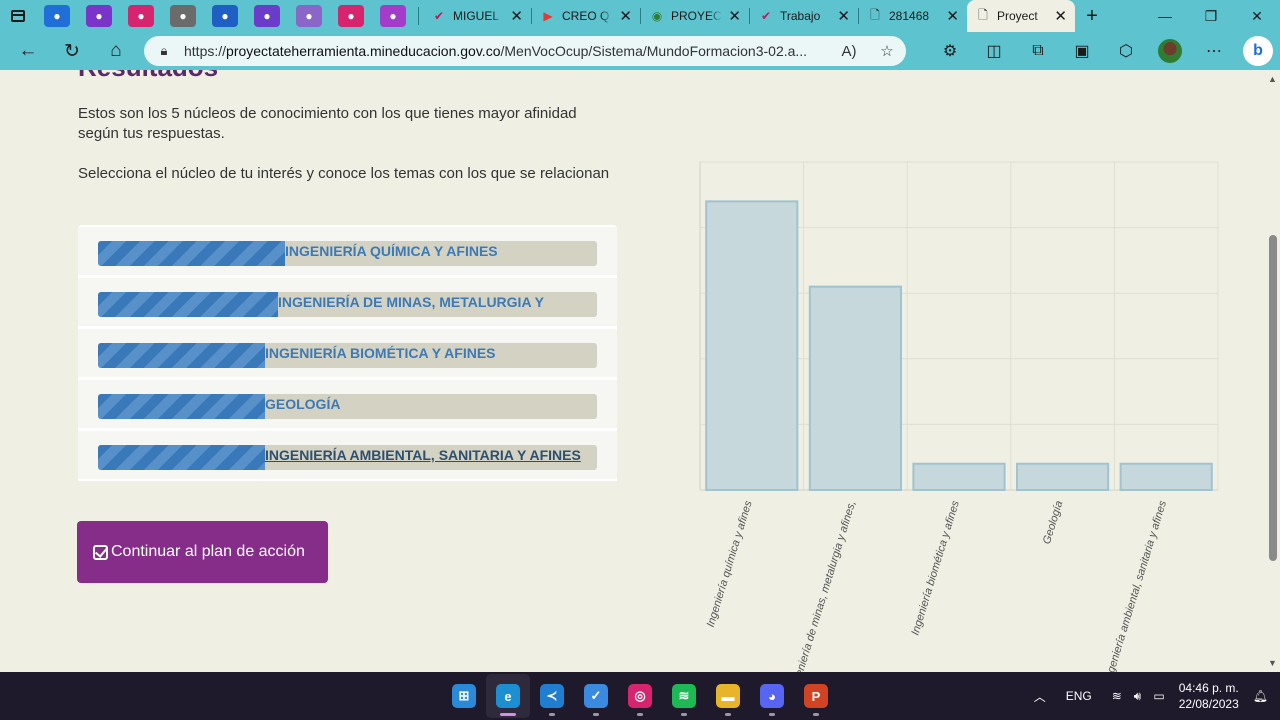 The height and width of the screenshot is (720, 1280). I want to click on tab-separator, so click(418, 16).